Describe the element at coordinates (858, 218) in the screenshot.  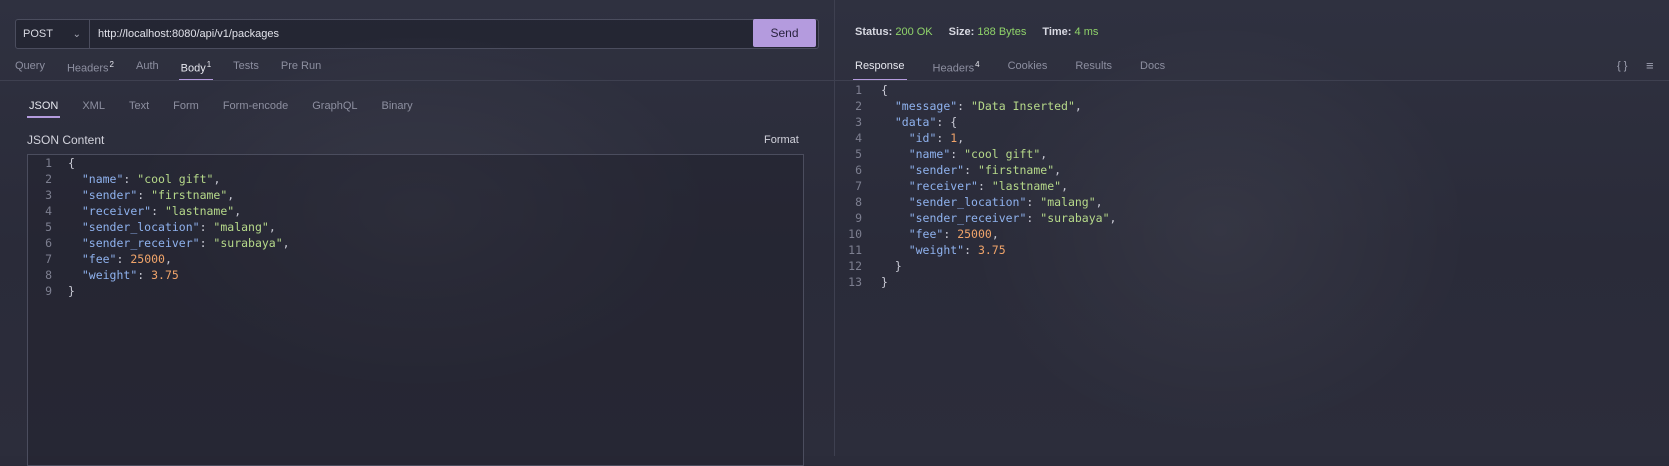
I see `line-number: 9` at that location.